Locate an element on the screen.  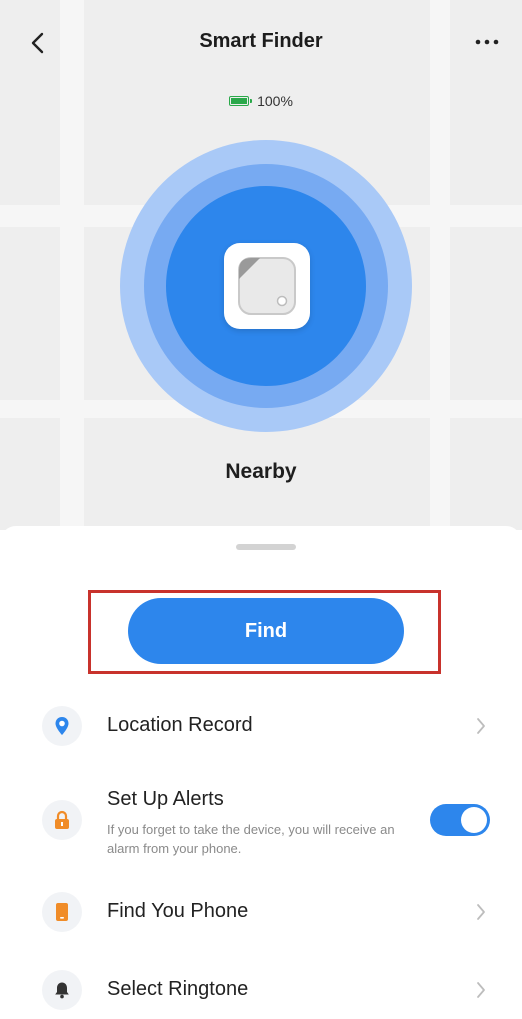
more-options-button is located at coordinates (487, 42).